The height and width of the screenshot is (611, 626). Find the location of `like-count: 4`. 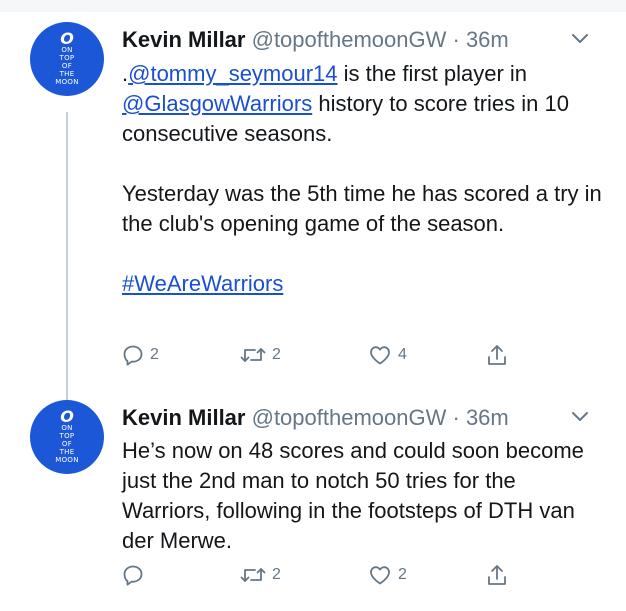

like-count: 4 is located at coordinates (402, 354).